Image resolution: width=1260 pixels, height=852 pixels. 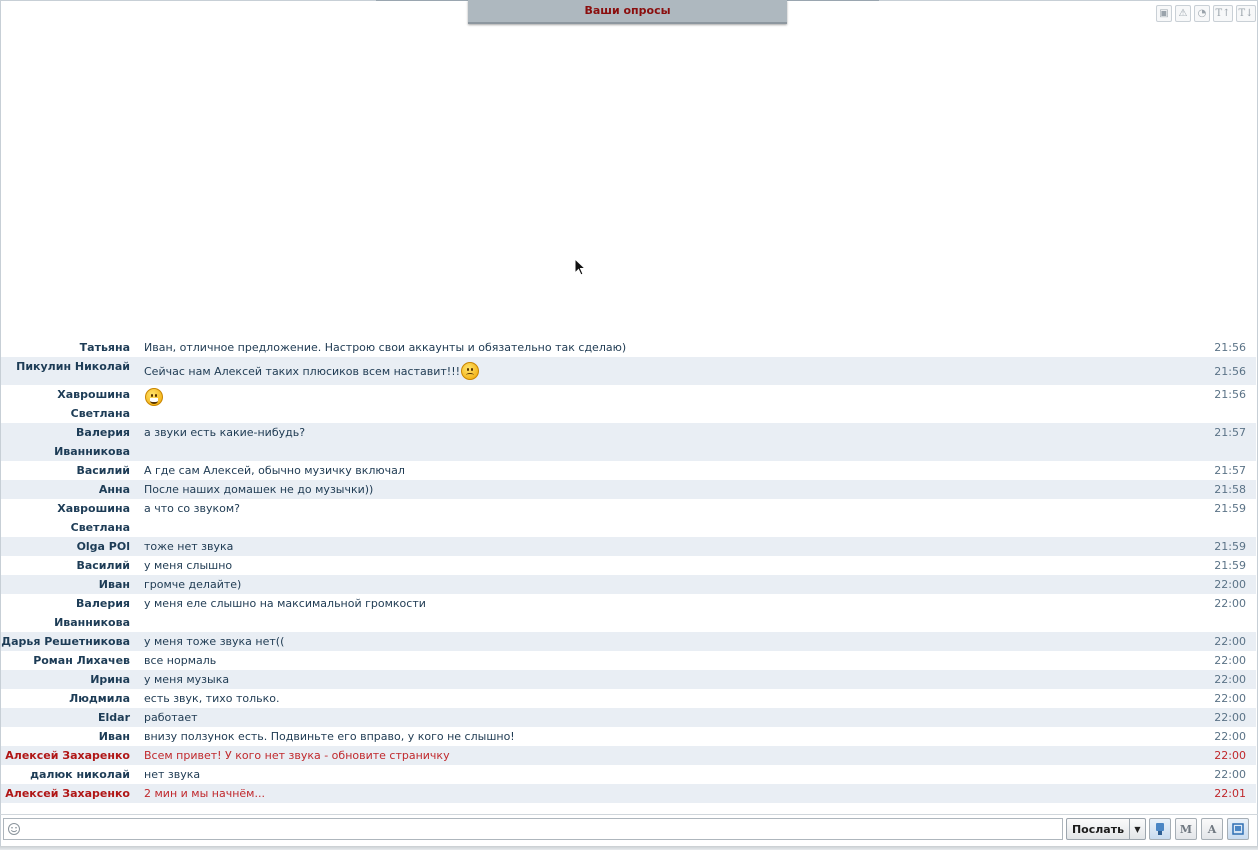 I want to click on font-size-icon: A, so click(x=1212, y=829).